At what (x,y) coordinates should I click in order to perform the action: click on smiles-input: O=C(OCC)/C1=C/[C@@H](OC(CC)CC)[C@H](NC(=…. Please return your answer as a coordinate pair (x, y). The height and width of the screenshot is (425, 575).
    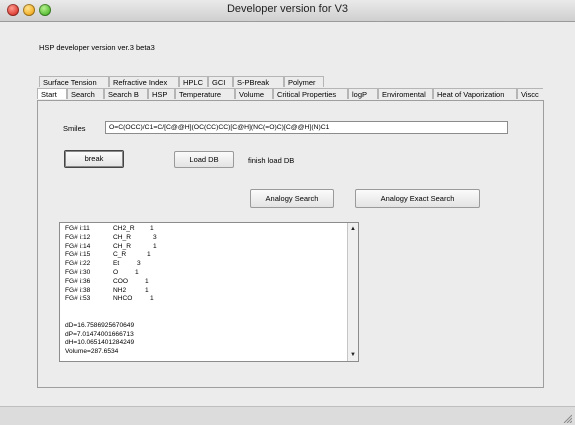
    Looking at the image, I should click on (306, 127).